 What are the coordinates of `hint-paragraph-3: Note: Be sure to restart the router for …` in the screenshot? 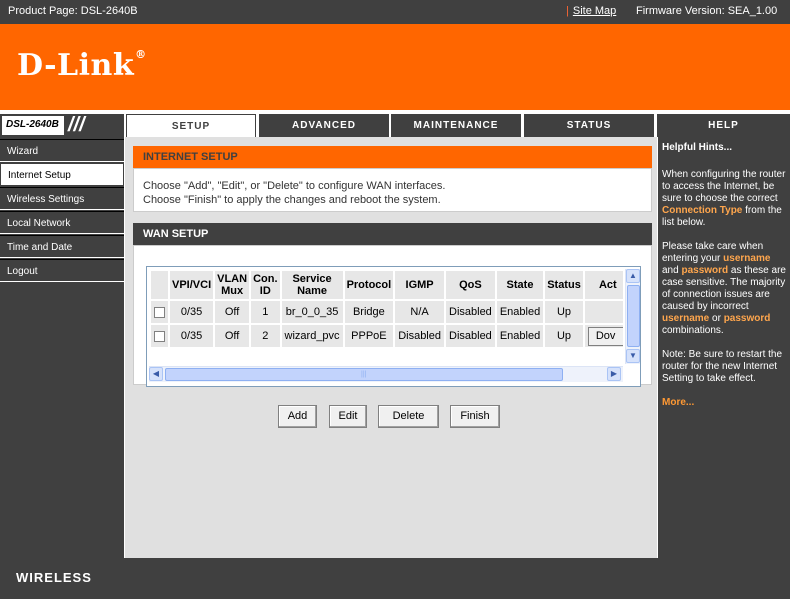 It's located at (722, 366).